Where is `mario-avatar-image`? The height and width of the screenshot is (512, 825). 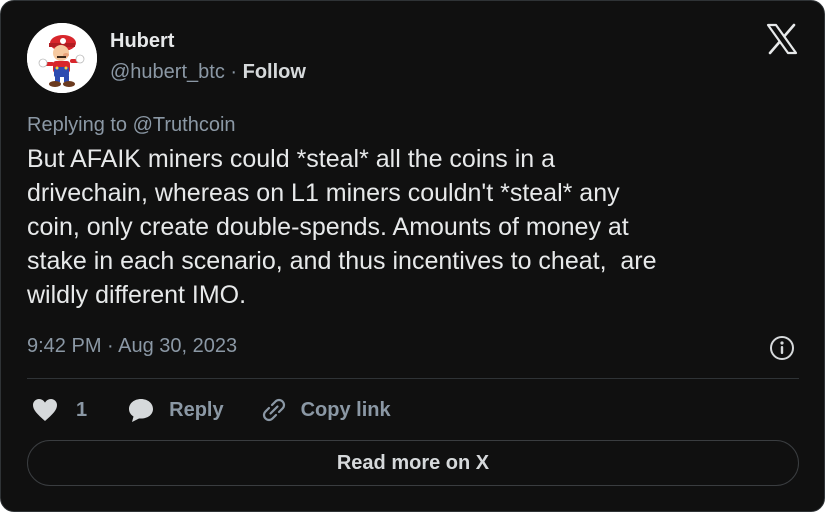
mario-avatar-image is located at coordinates (62, 58).